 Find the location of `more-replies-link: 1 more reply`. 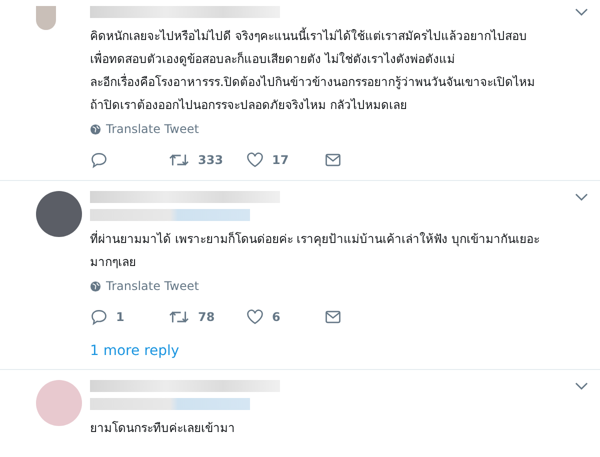

more-replies-link: 1 more reply is located at coordinates (135, 351).